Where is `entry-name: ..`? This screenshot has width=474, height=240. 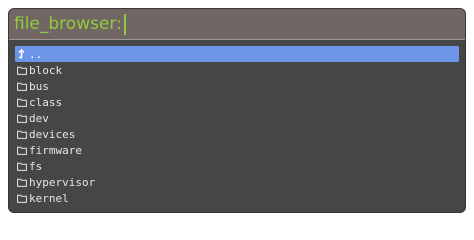
entry-name: .. is located at coordinates (36, 54).